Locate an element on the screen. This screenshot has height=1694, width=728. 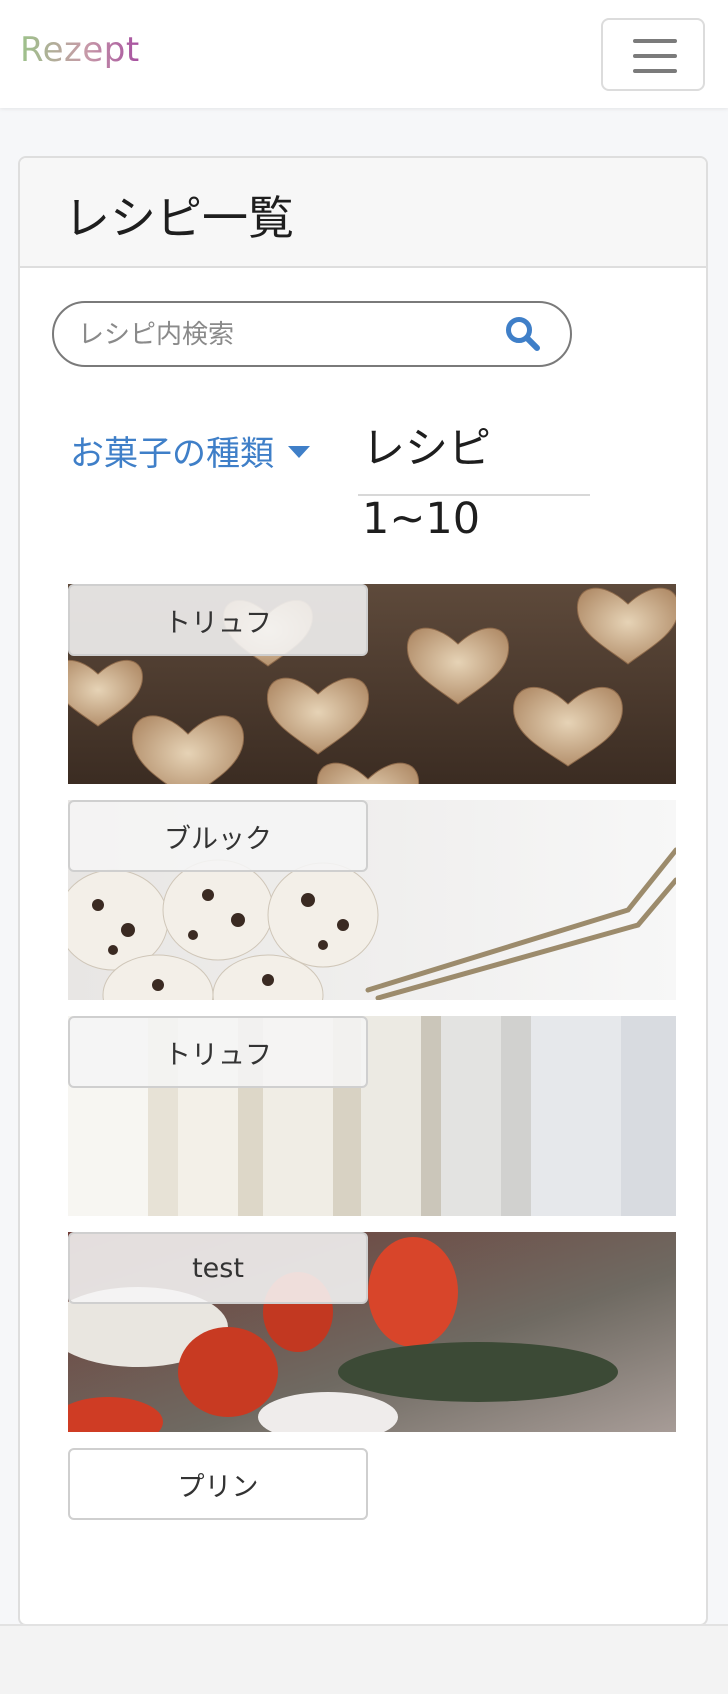
navbar: Rezept is located at coordinates (364, 54).